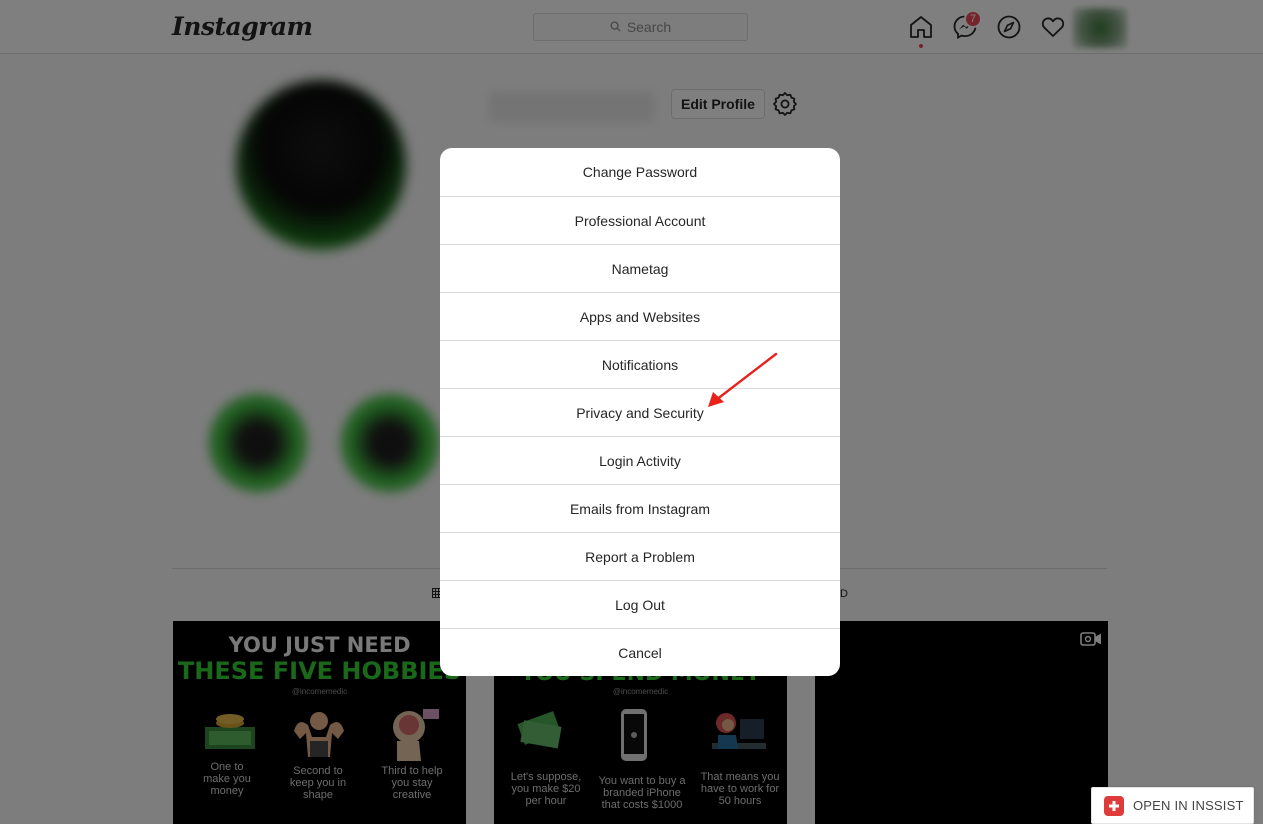 The width and height of the screenshot is (1263, 824). What do you see at coordinates (640, 460) in the screenshot?
I see `login-activity-option: Login Activity` at bounding box center [640, 460].